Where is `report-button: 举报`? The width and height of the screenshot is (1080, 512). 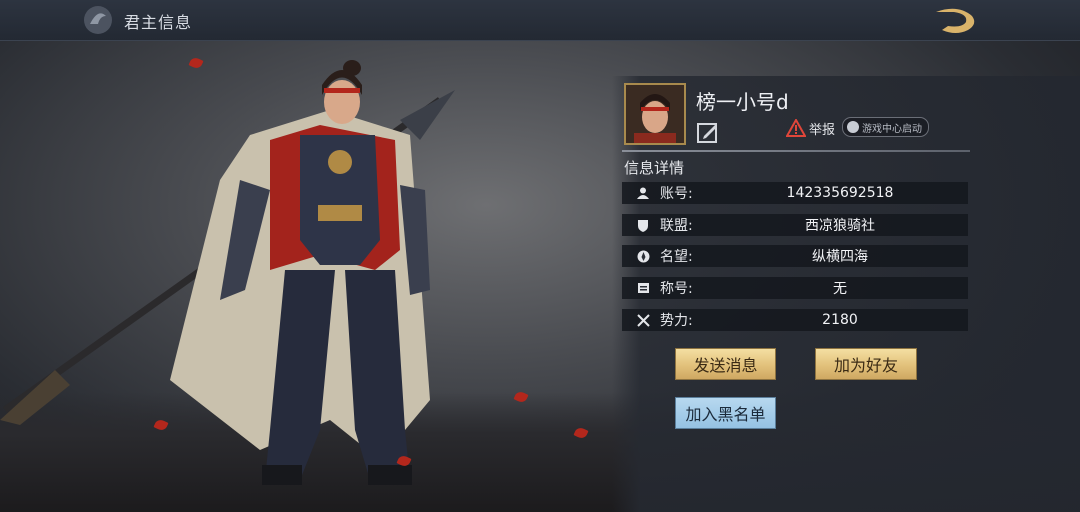
report-button: 举报 is located at coordinates (810, 128).